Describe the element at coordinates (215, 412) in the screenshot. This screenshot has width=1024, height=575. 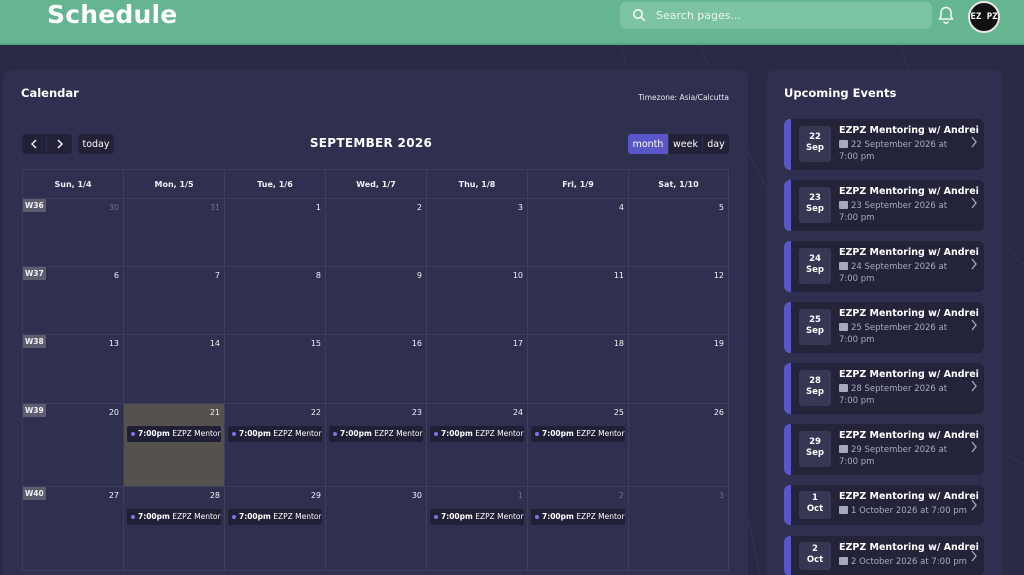
I see `day-number: 21` at that location.